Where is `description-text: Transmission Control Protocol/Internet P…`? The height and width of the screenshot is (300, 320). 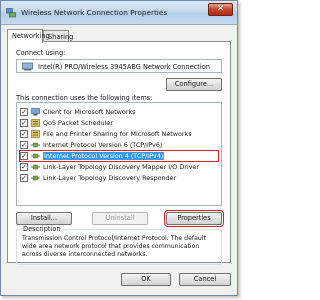
description-text: Transmission Control Protocol/Internet P… is located at coordinates (114, 246).